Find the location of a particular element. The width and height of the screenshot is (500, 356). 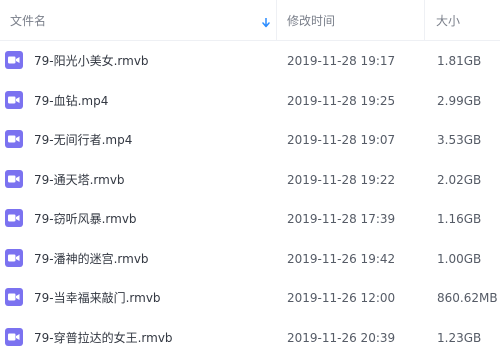

file-row: 79-阳光小美女.rmvb 2019-11-28 19:17 1.81GB is located at coordinates (250, 61).